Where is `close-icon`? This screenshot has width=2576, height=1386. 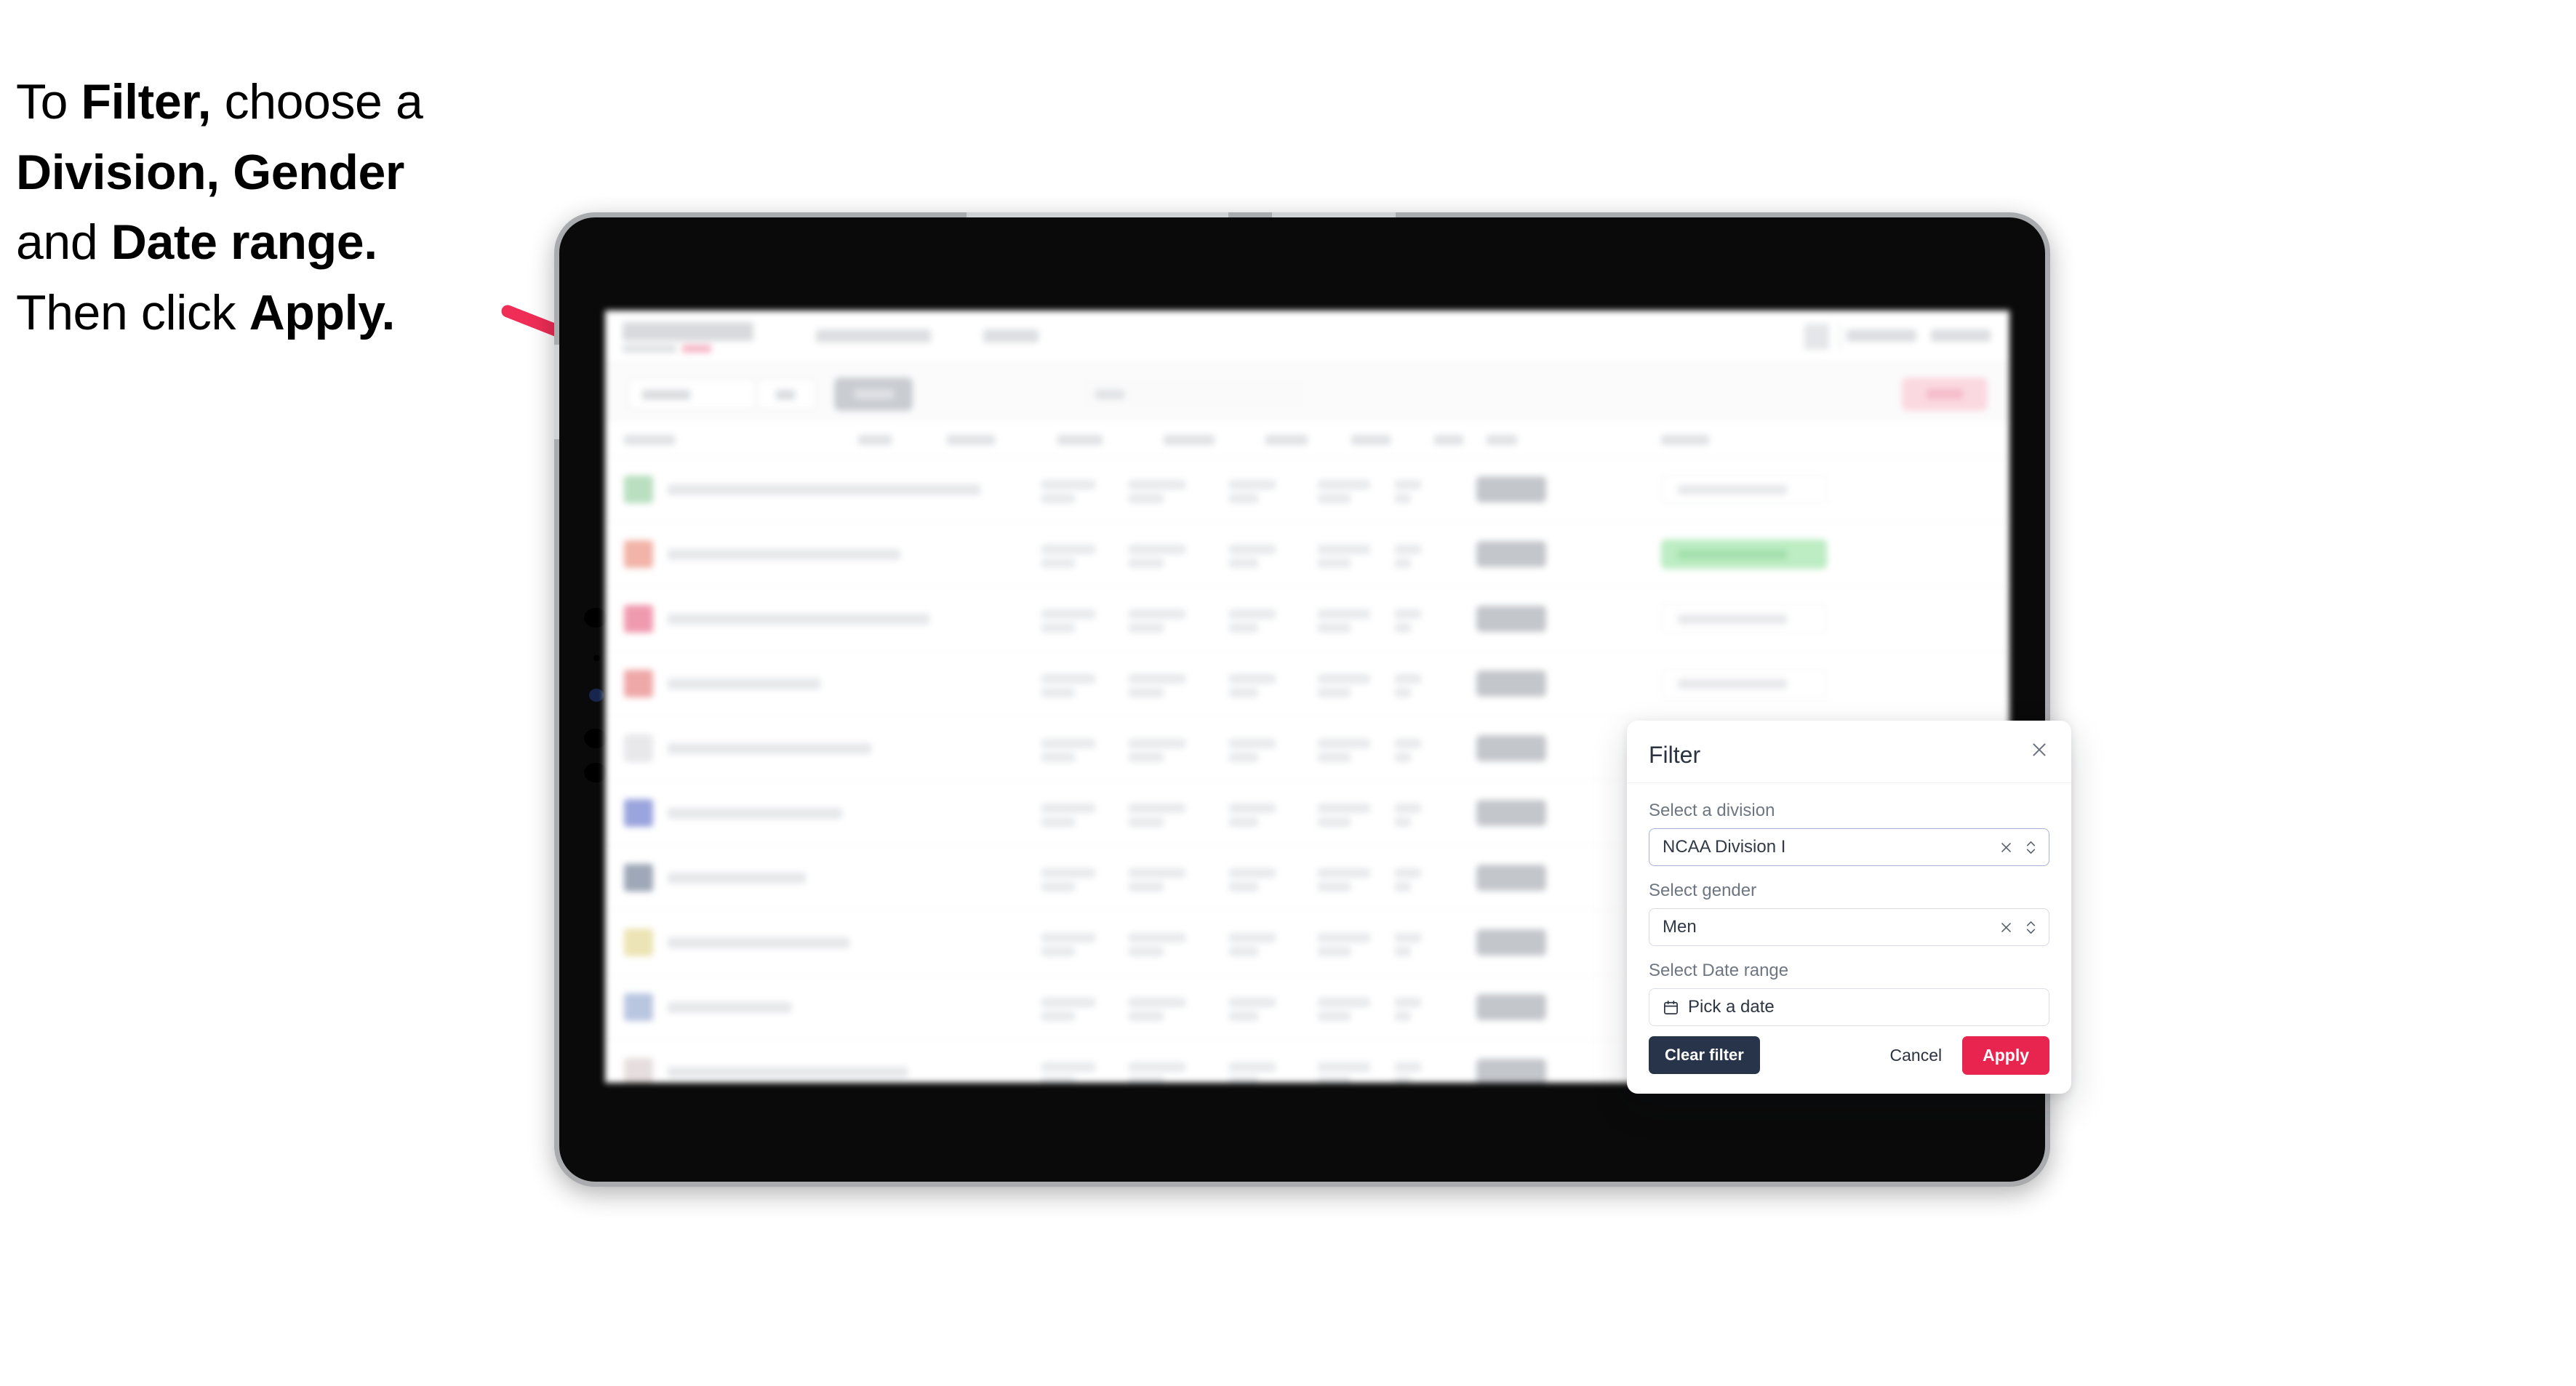 close-icon is located at coordinates (2039, 750).